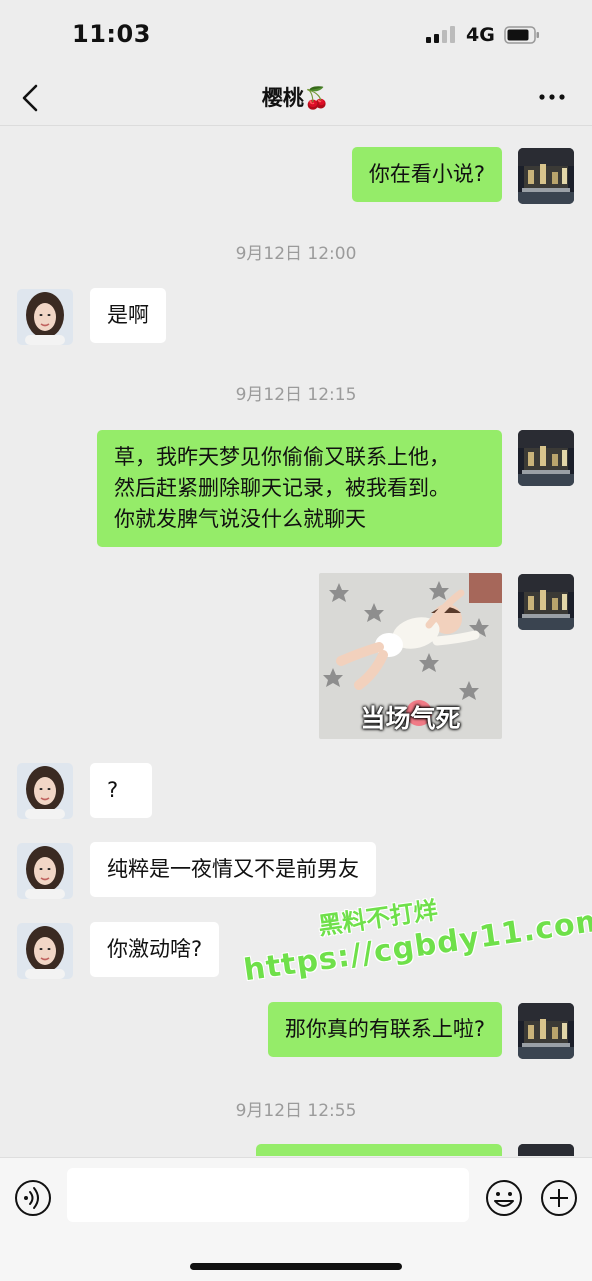  I want to click on emoji-icon, so click(504, 1198).